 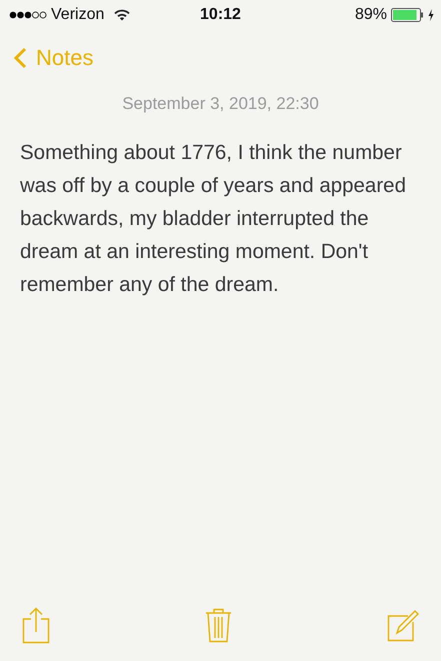 What do you see at coordinates (407, 15) in the screenshot?
I see `battery-icon` at bounding box center [407, 15].